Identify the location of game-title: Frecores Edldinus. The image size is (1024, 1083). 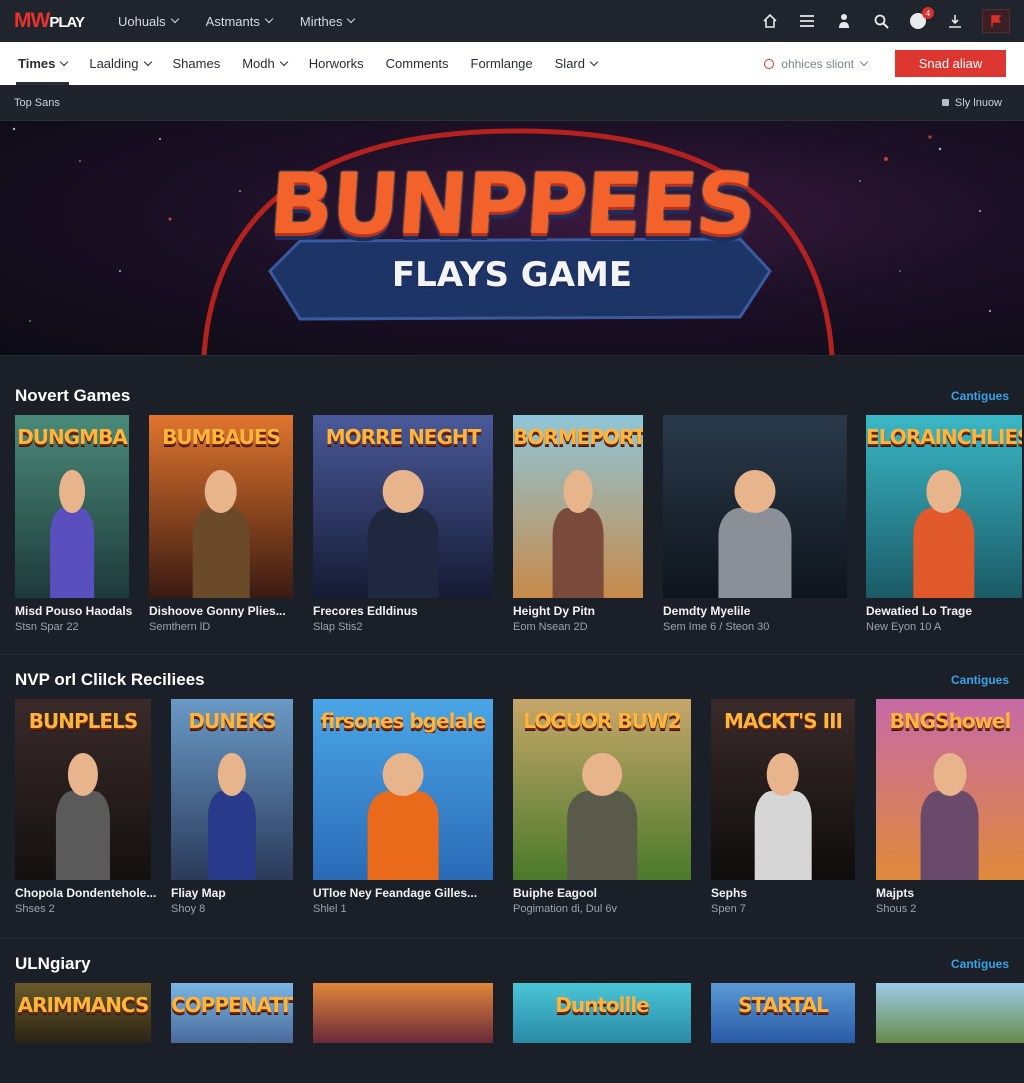
(418, 611).